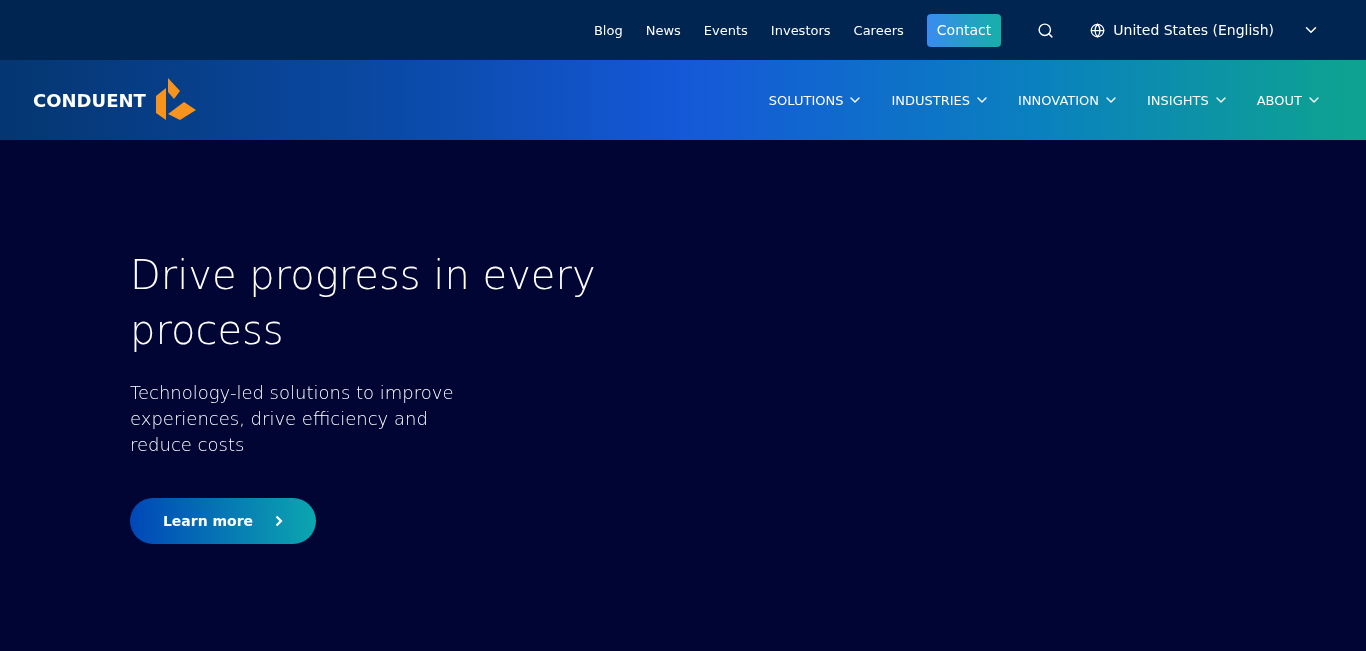 Image resolution: width=1366 pixels, height=651 pixels. I want to click on main-nav-item: INSIGHTS, so click(1188, 100).